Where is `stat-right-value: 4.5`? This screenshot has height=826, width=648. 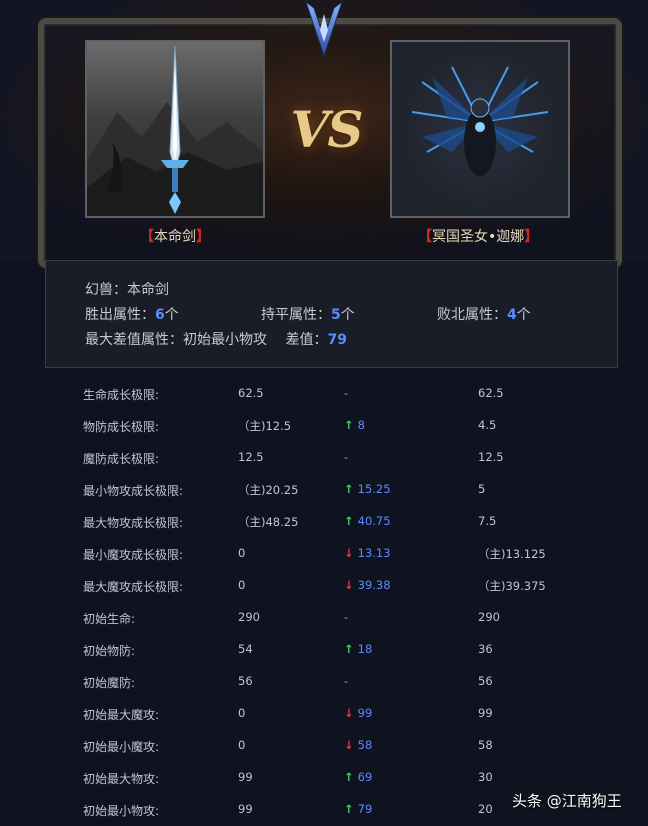
stat-right-value: 4.5 is located at coordinates (487, 425).